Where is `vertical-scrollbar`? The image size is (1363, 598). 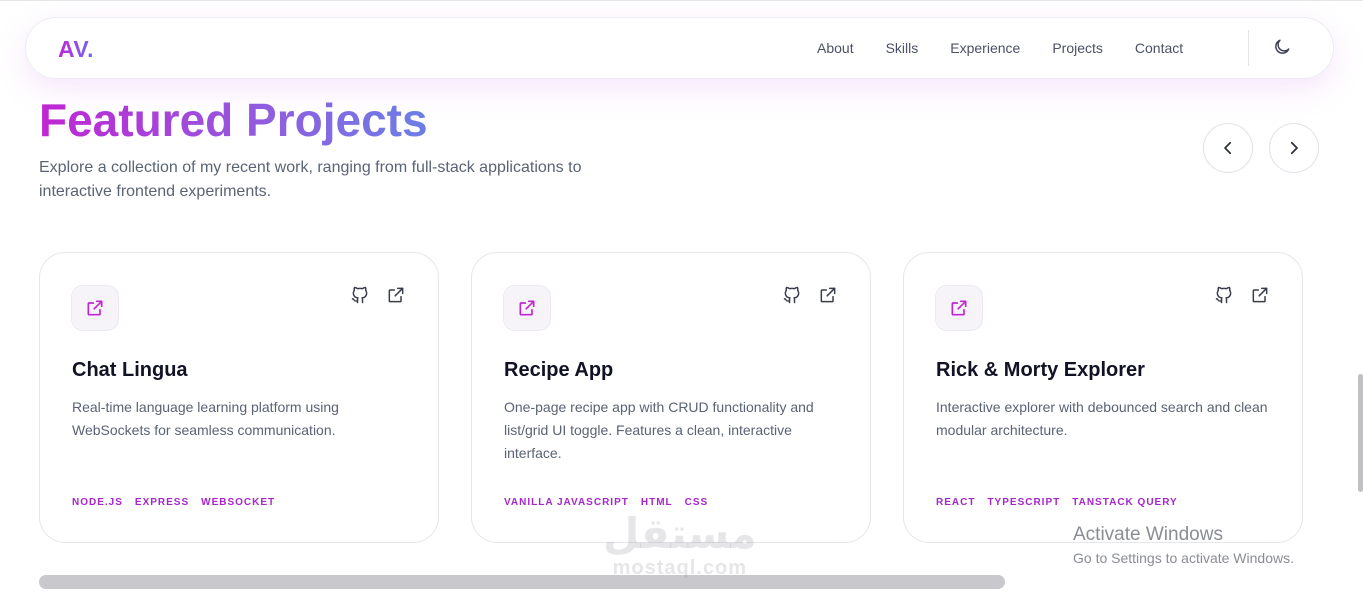
vertical-scrollbar is located at coordinates (1360, 433).